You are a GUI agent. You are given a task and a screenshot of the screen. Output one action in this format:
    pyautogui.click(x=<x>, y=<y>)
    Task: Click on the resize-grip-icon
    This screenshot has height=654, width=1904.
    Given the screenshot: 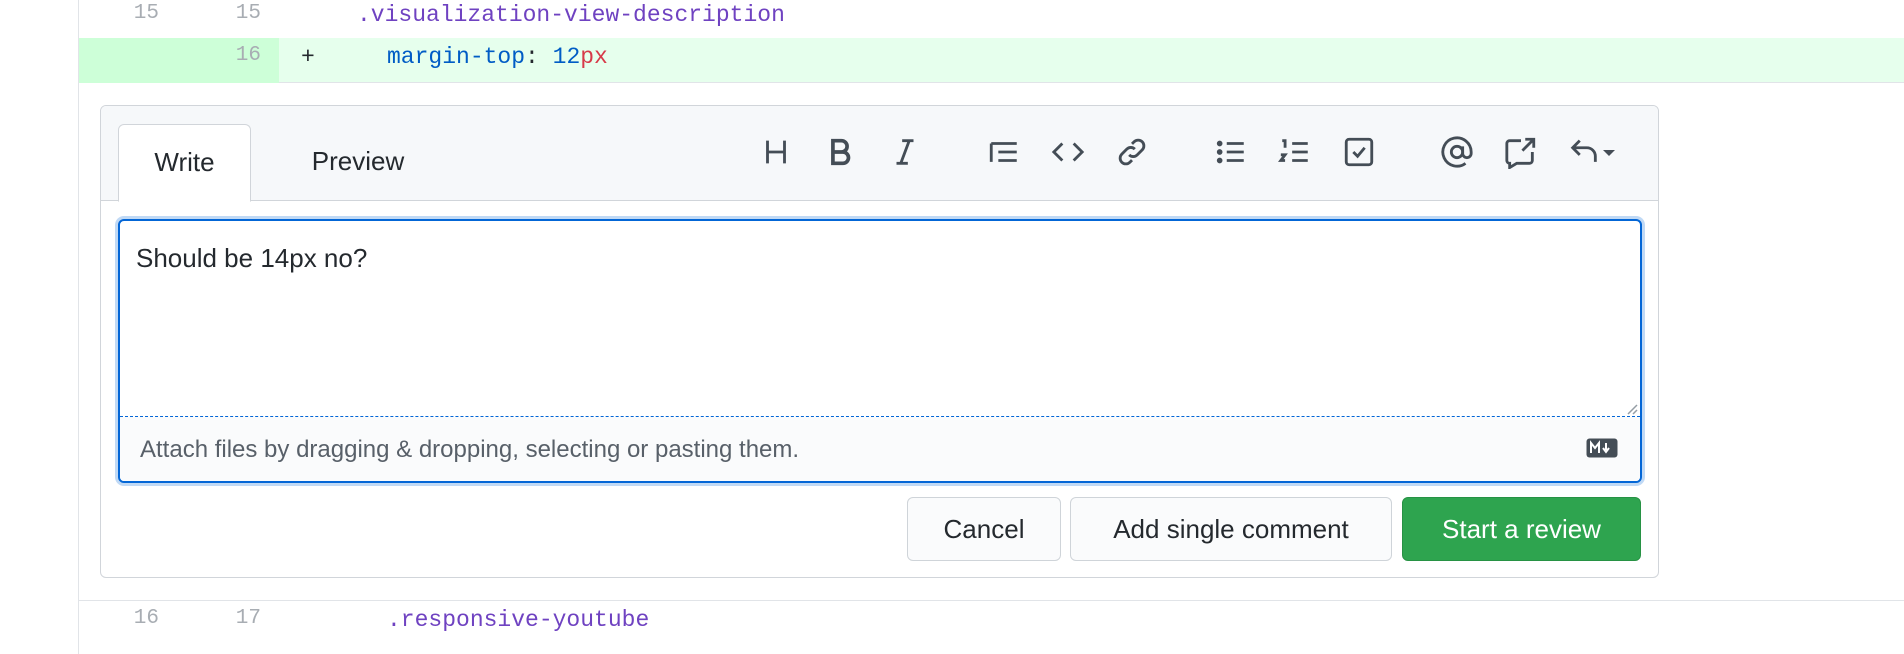 What is the action you would take?
    pyautogui.click(x=1631, y=408)
    